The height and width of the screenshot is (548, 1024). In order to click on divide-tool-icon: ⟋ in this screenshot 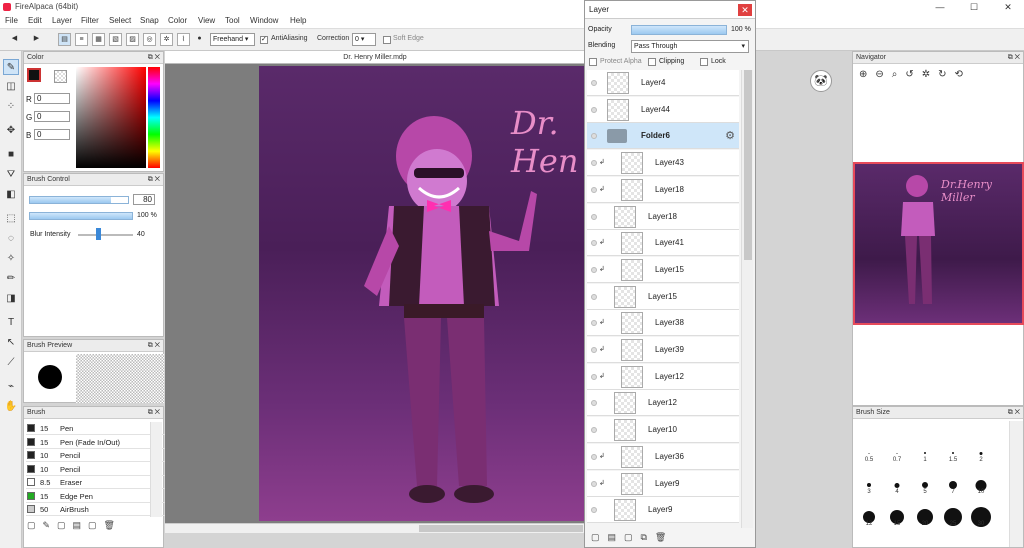, I will do `click(11, 363)`.